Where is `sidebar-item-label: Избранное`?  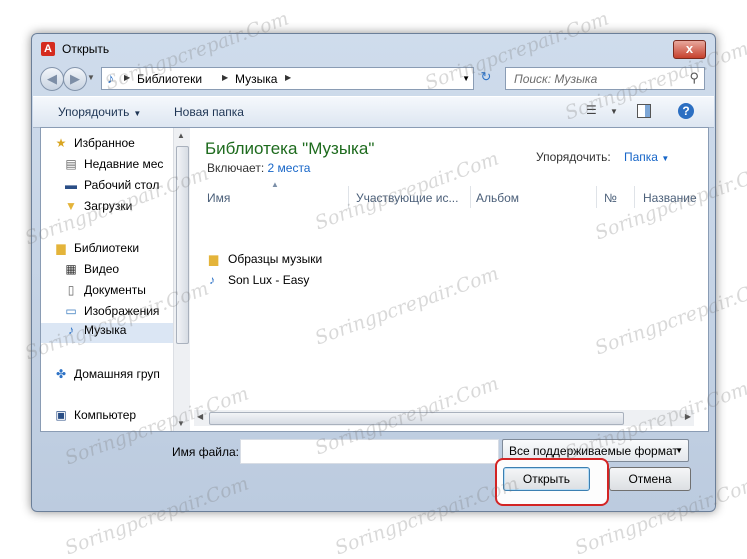
sidebar-item-label: Избранное is located at coordinates (104, 143).